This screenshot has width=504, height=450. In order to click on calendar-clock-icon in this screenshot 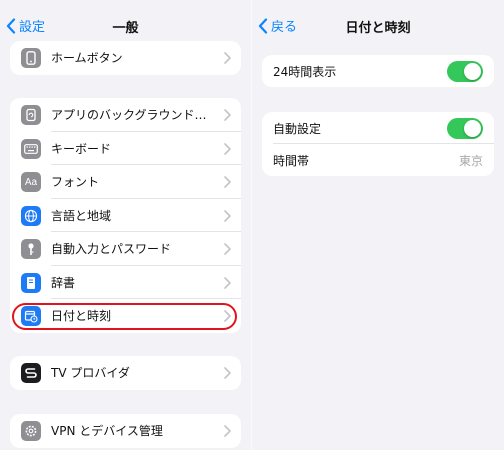, I will do `click(31, 316)`.